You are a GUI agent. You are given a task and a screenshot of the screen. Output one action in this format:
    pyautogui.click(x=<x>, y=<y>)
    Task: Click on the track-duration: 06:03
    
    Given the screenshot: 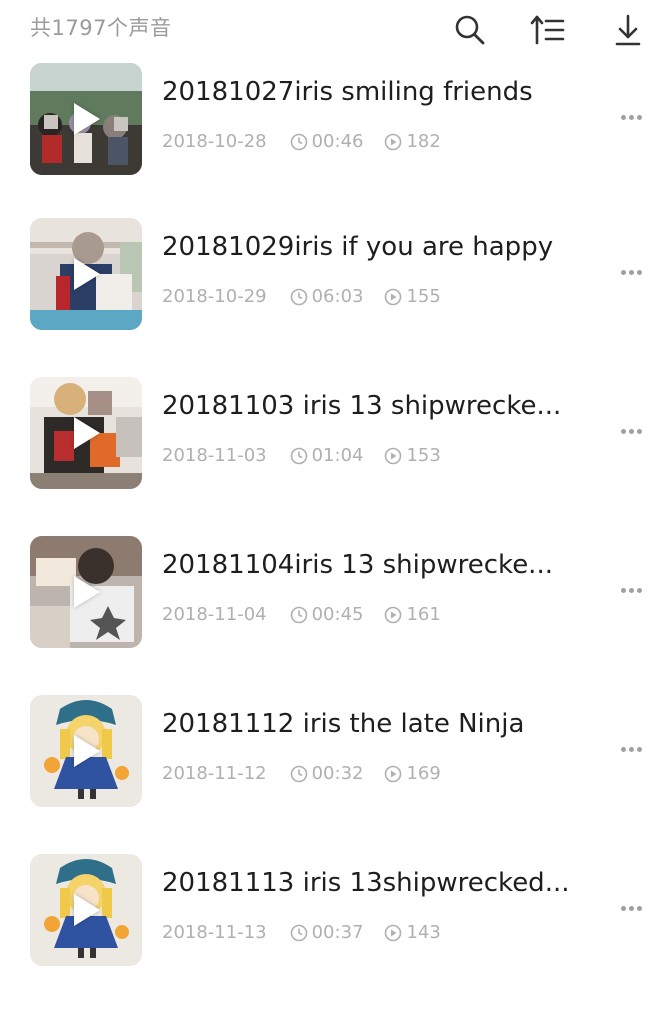 What is the action you would take?
    pyautogui.click(x=337, y=296)
    